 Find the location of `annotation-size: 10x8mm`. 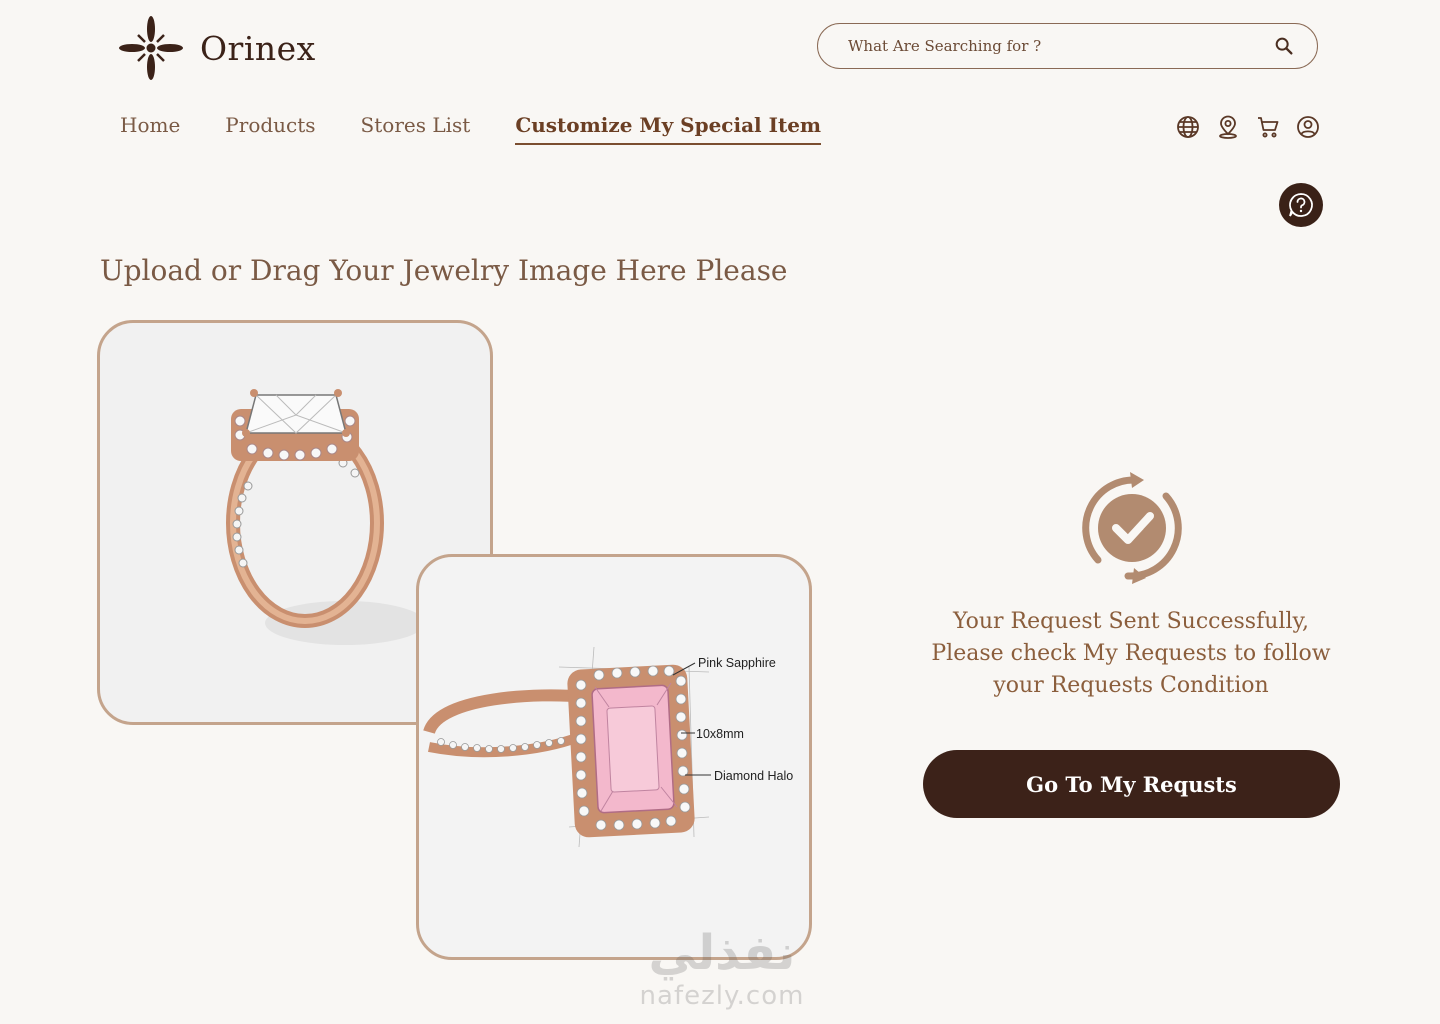

annotation-size: 10x8mm is located at coordinates (720, 734).